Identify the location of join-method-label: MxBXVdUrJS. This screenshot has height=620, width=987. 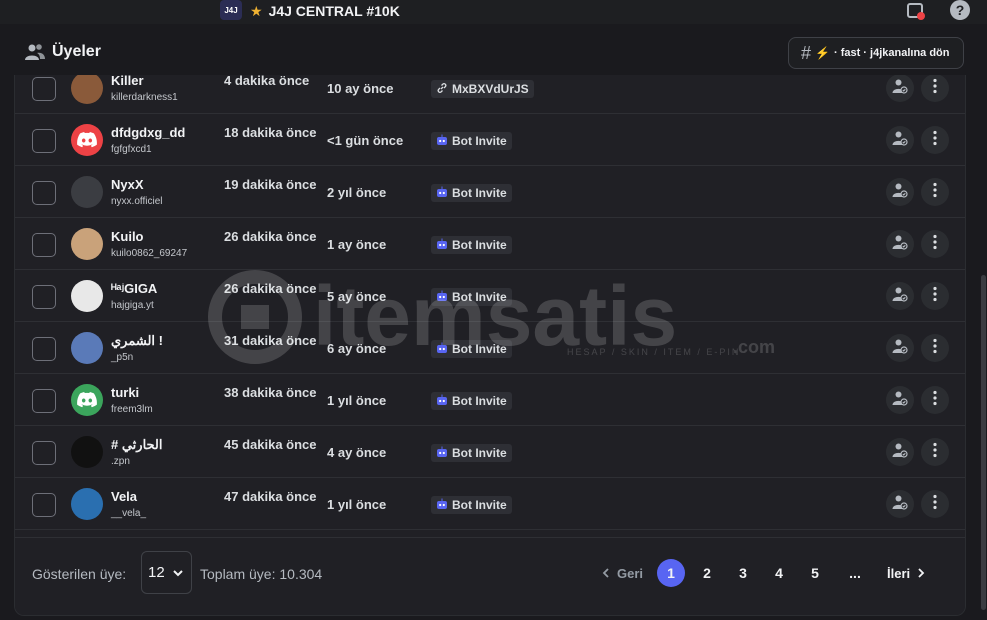
(490, 89).